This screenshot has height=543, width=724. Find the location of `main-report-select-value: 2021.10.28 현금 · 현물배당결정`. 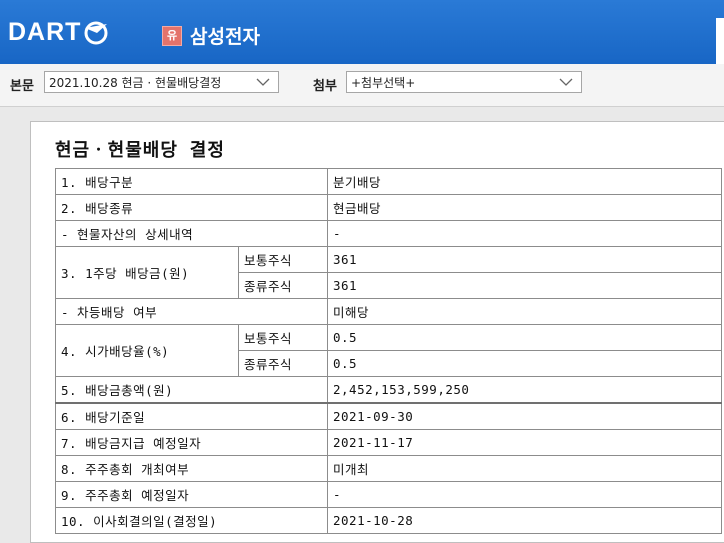

main-report-select-value: 2021.10.28 현금 · 현물배당결정 is located at coordinates (135, 83).